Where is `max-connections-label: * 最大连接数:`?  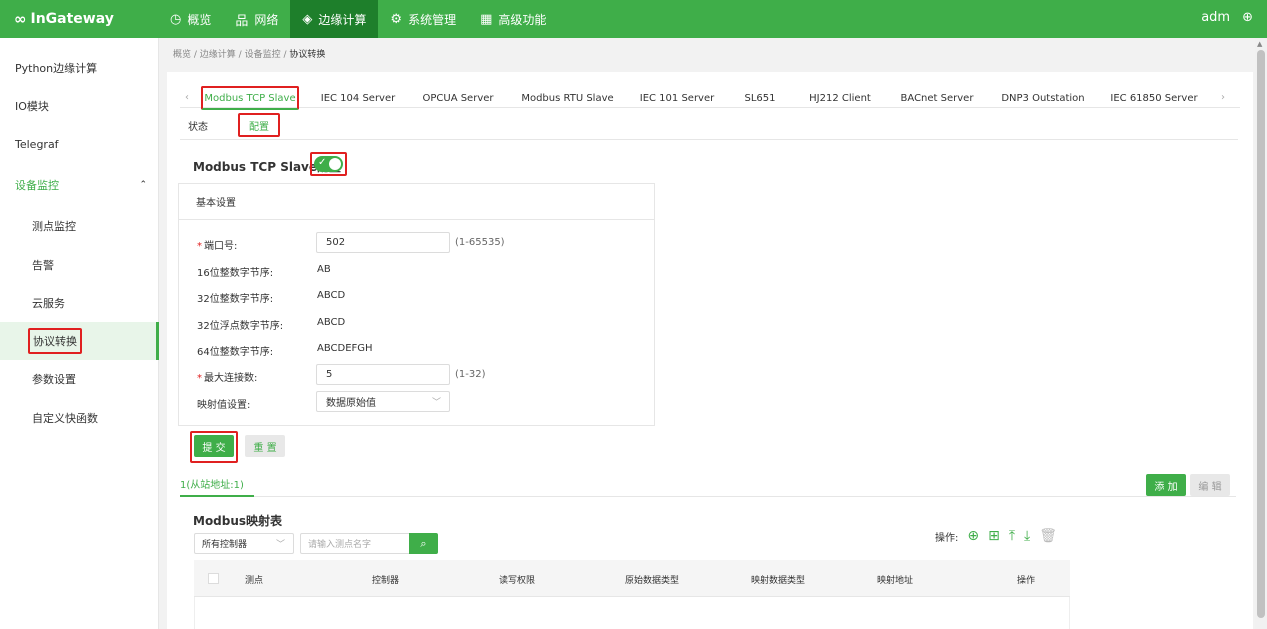 max-connections-label: * 最大连接数: is located at coordinates (227, 378).